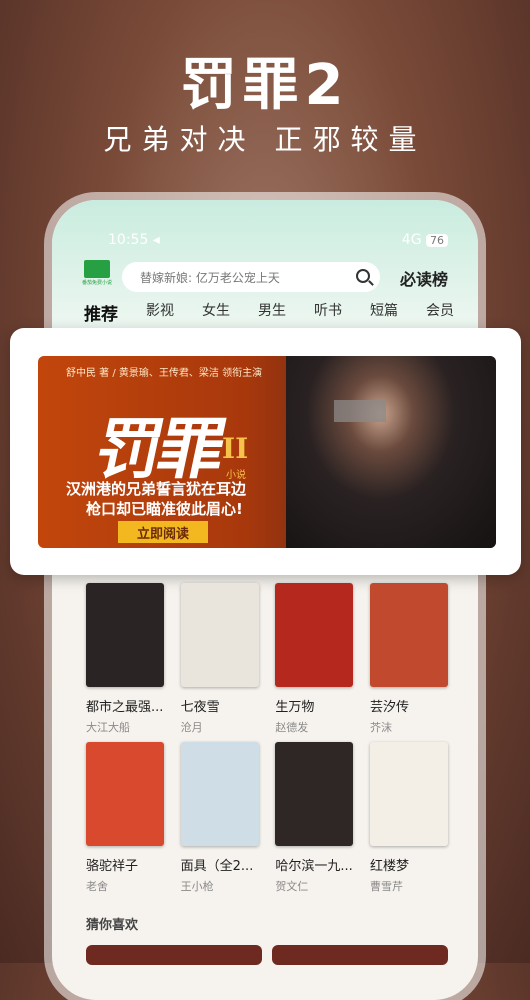 This screenshot has width=530, height=1000. What do you see at coordinates (216, 312) in the screenshot?
I see `tab-female: 女生` at bounding box center [216, 312].